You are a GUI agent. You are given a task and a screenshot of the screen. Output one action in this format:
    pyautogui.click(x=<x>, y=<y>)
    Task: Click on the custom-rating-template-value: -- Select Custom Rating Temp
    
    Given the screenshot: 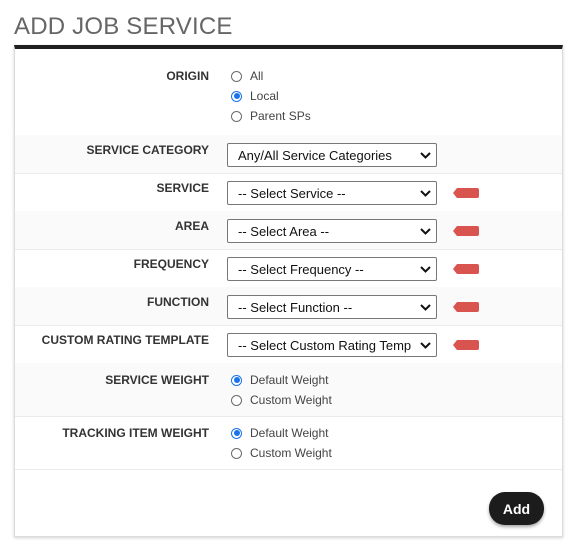 What is the action you would take?
    pyautogui.click(x=325, y=345)
    